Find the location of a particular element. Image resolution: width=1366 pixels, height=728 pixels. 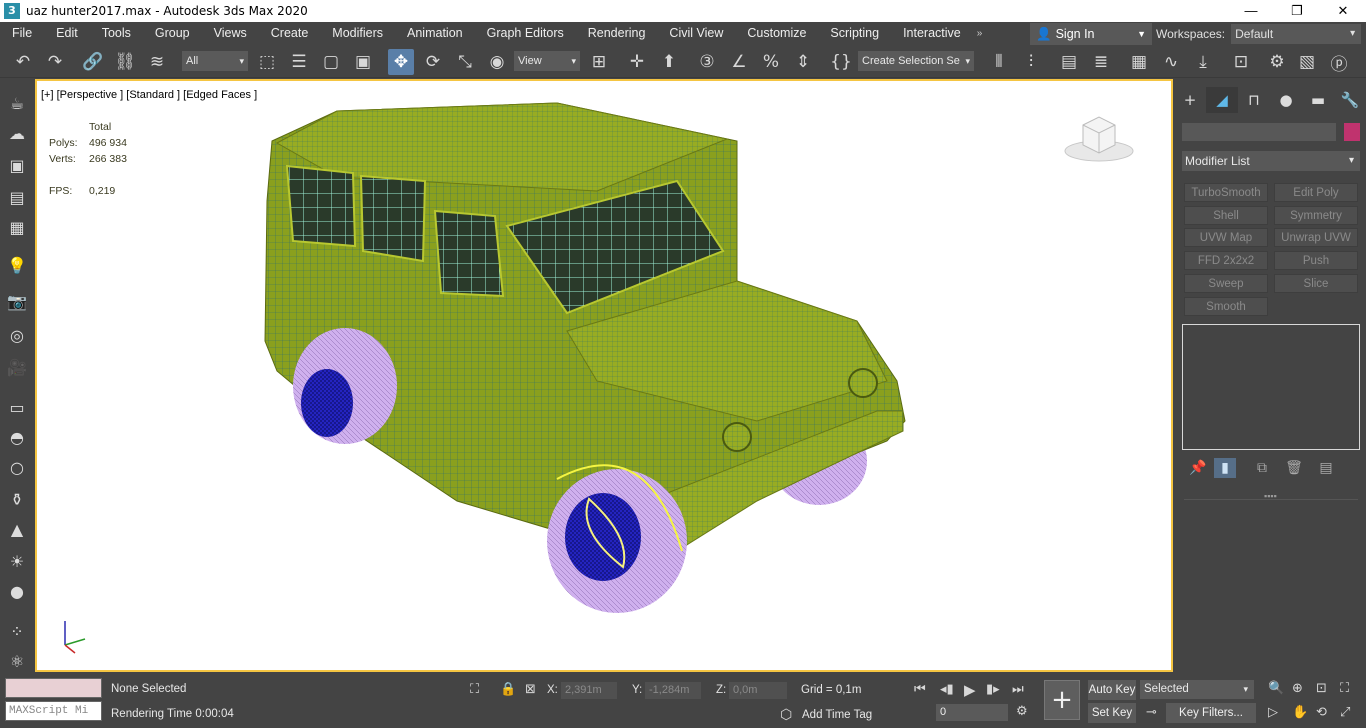

isolate-selection-icon: ⛶ is located at coordinates (474, 689).